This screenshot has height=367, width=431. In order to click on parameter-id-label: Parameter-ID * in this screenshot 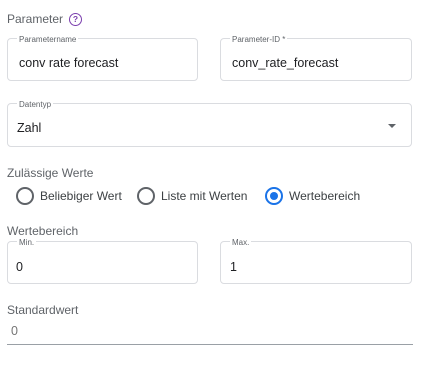, I will do `click(259, 39)`.